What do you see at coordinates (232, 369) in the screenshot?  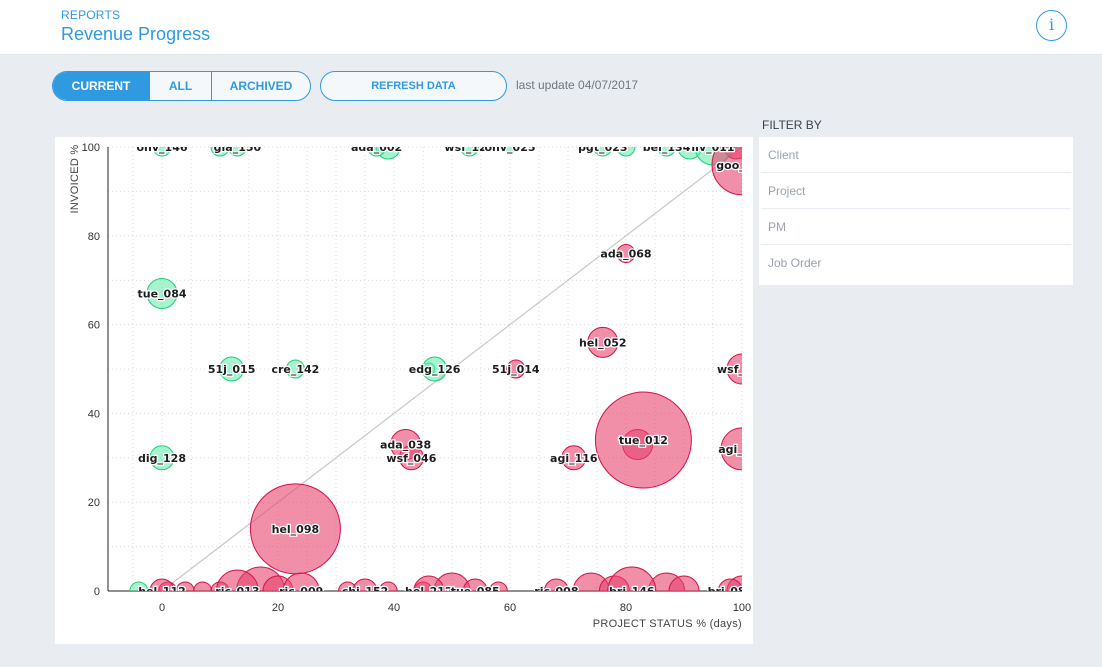 I see `bubble-label: 51j_015` at bounding box center [232, 369].